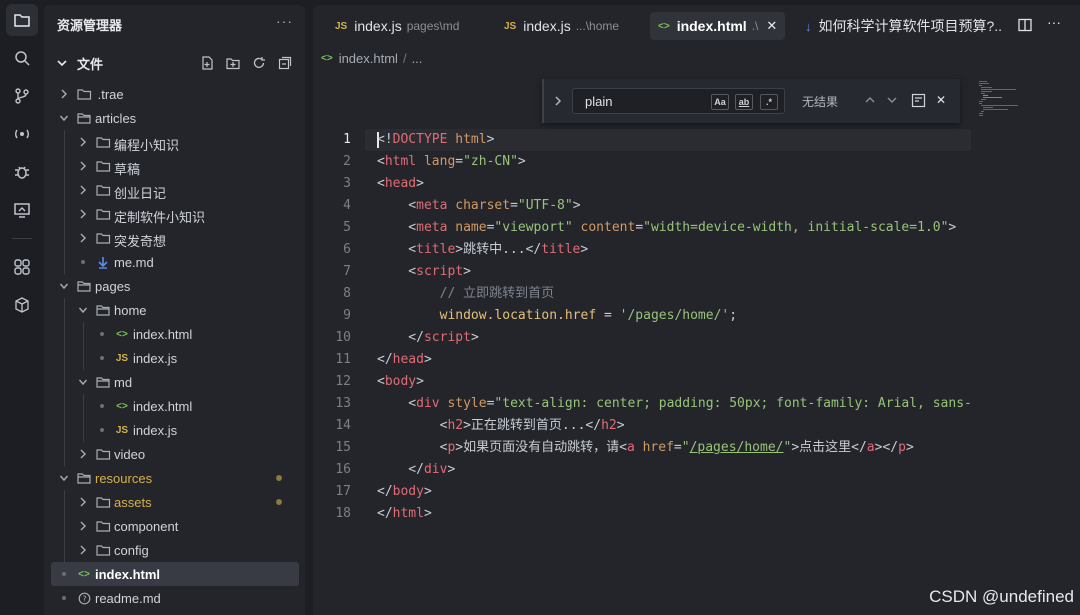 This screenshot has height=615, width=1080. Describe the element at coordinates (174, 598) in the screenshot. I see `tree-item-readme-md: ? readme.md` at that location.